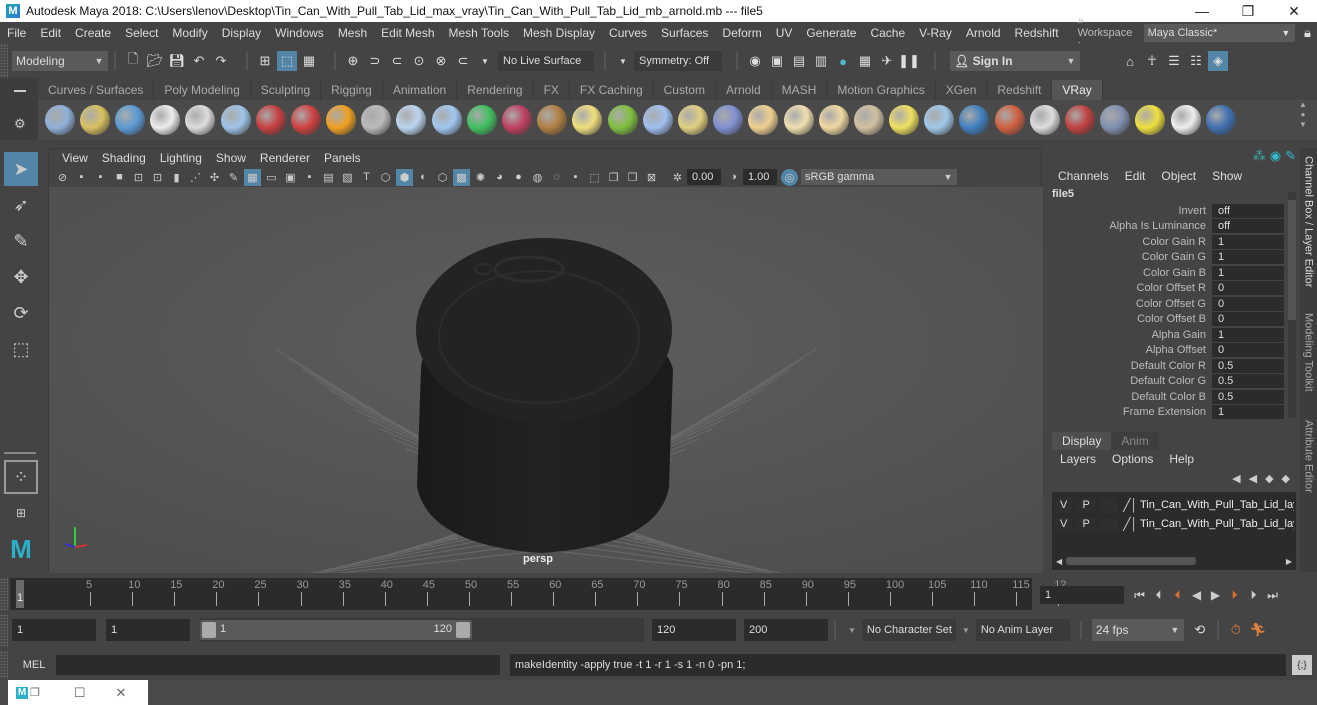 This screenshot has width=1317, height=705. Describe the element at coordinates (463, 61) in the screenshot. I see `make-live-icon: ⊂` at that location.